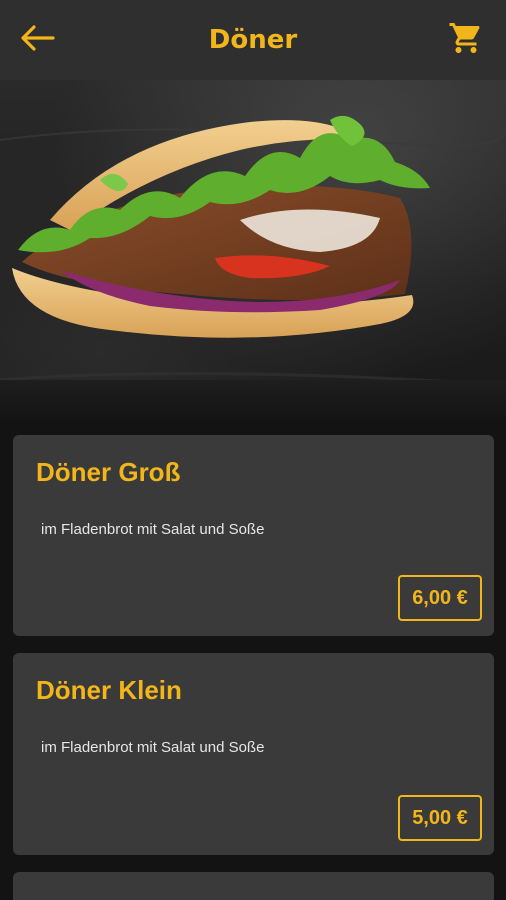 This screenshot has width=506, height=900. Describe the element at coordinates (108, 472) in the screenshot. I see `menu-item-name: Döner Groß` at that location.